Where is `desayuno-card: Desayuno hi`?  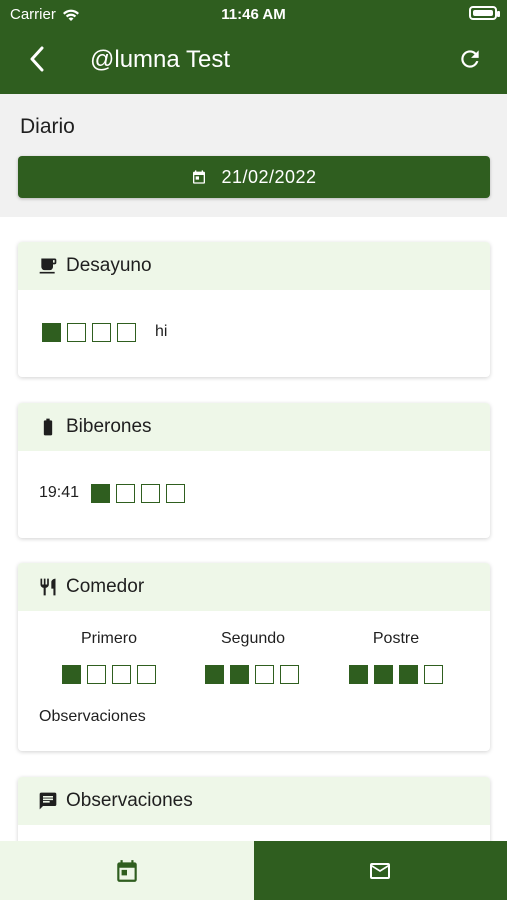 desayuno-card: Desayuno hi is located at coordinates (254, 309).